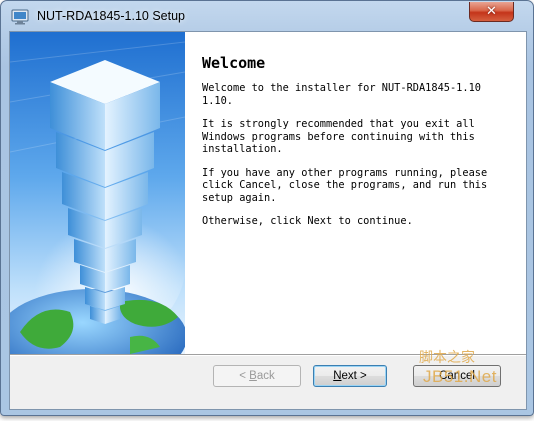  What do you see at coordinates (253, 376) in the screenshot?
I see `back-mnemonic: B` at bounding box center [253, 376].